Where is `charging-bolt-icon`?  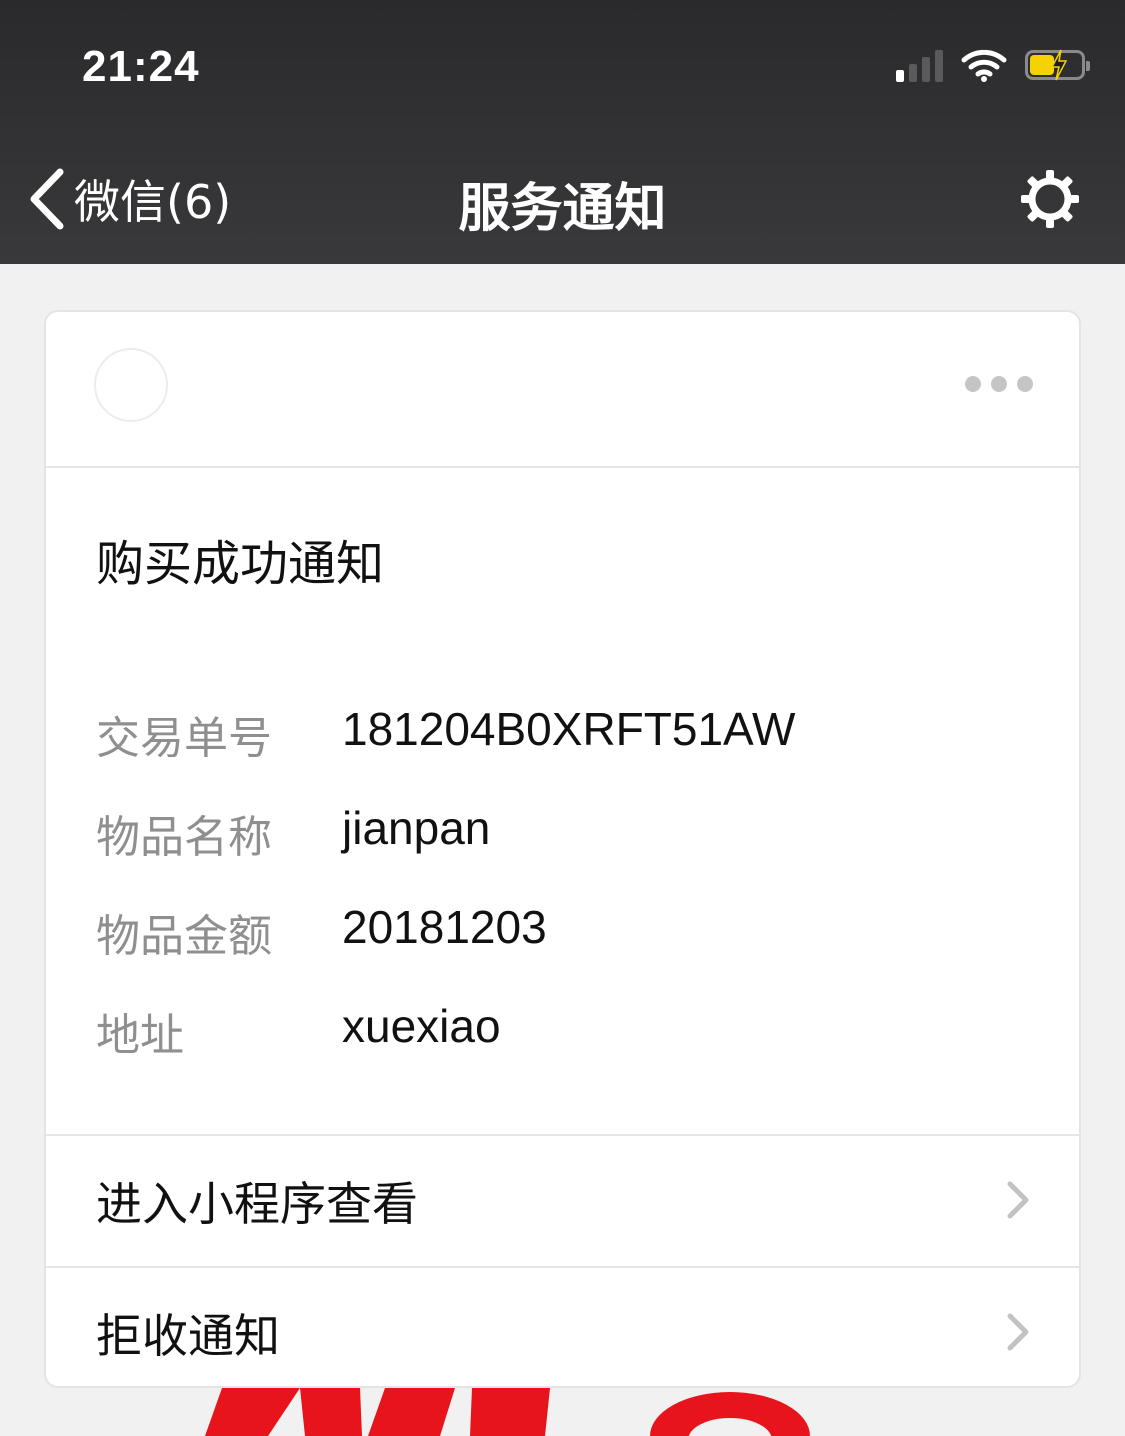 charging-bolt-icon is located at coordinates (1059, 65).